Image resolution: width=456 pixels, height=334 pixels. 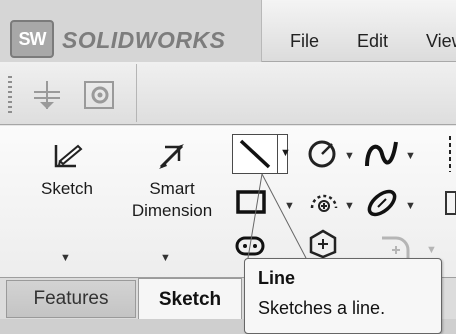 I want to click on slot-icon, so click(x=251, y=246).